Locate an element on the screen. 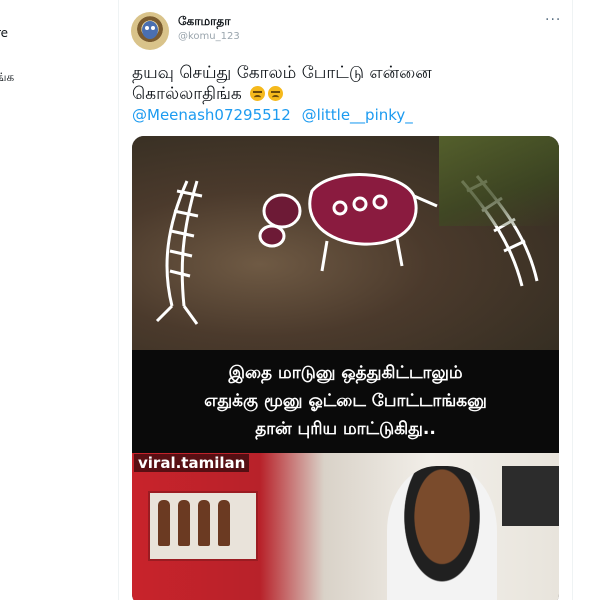 This screenshot has height=600, width=600. author-name: கோமாதா is located at coordinates (204, 22).